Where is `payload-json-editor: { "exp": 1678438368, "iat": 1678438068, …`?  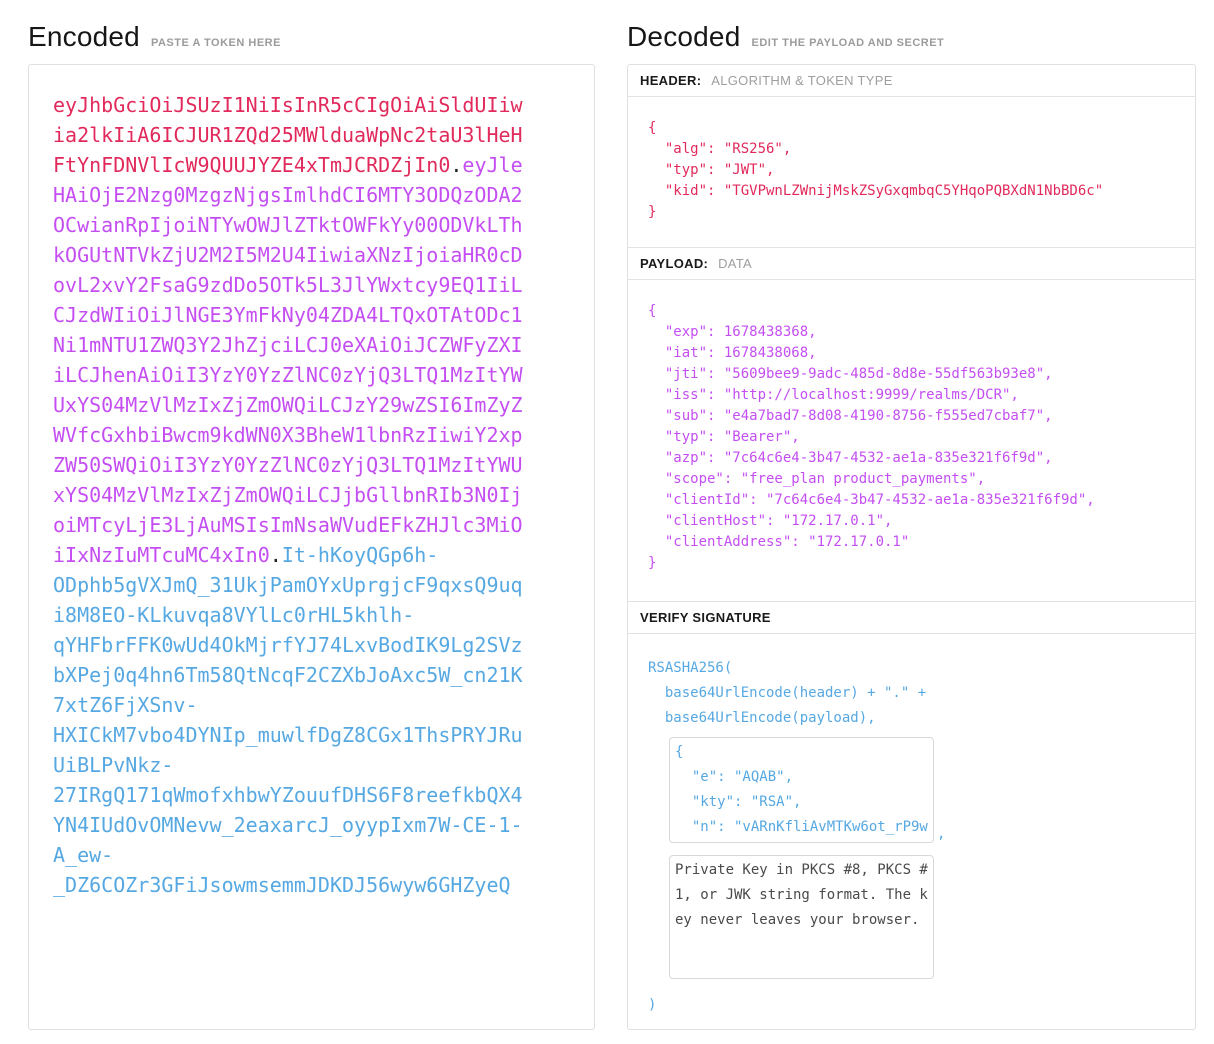 payload-json-editor: { "exp": 1678438368, "iat": 1678438068, … is located at coordinates (911, 441).